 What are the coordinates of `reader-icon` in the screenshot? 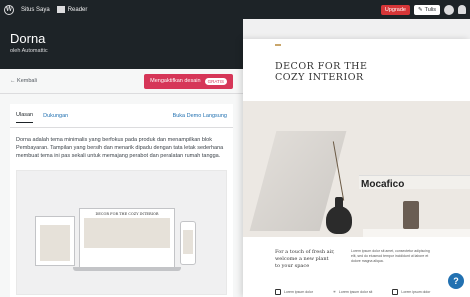 It's located at (60, 9).